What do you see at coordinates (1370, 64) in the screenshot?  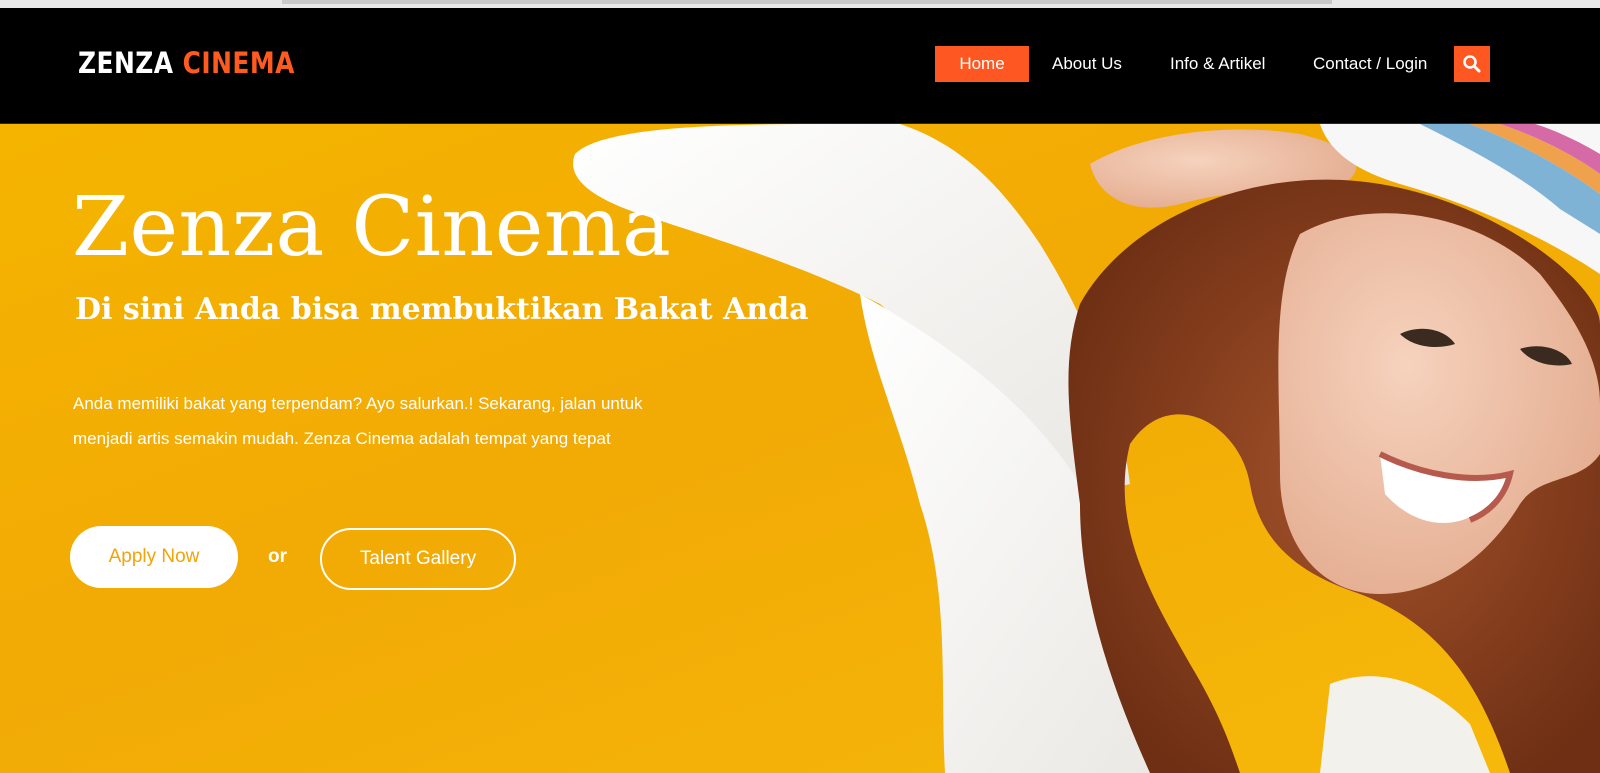 I see `nav-contact-login: Contact / Login` at bounding box center [1370, 64].